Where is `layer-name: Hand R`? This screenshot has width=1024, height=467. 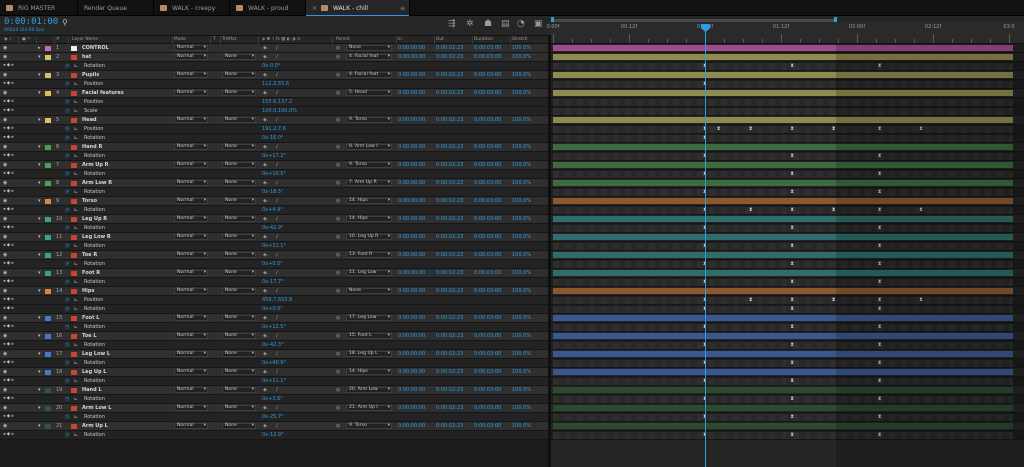 layer-name: Hand R is located at coordinates (92, 147).